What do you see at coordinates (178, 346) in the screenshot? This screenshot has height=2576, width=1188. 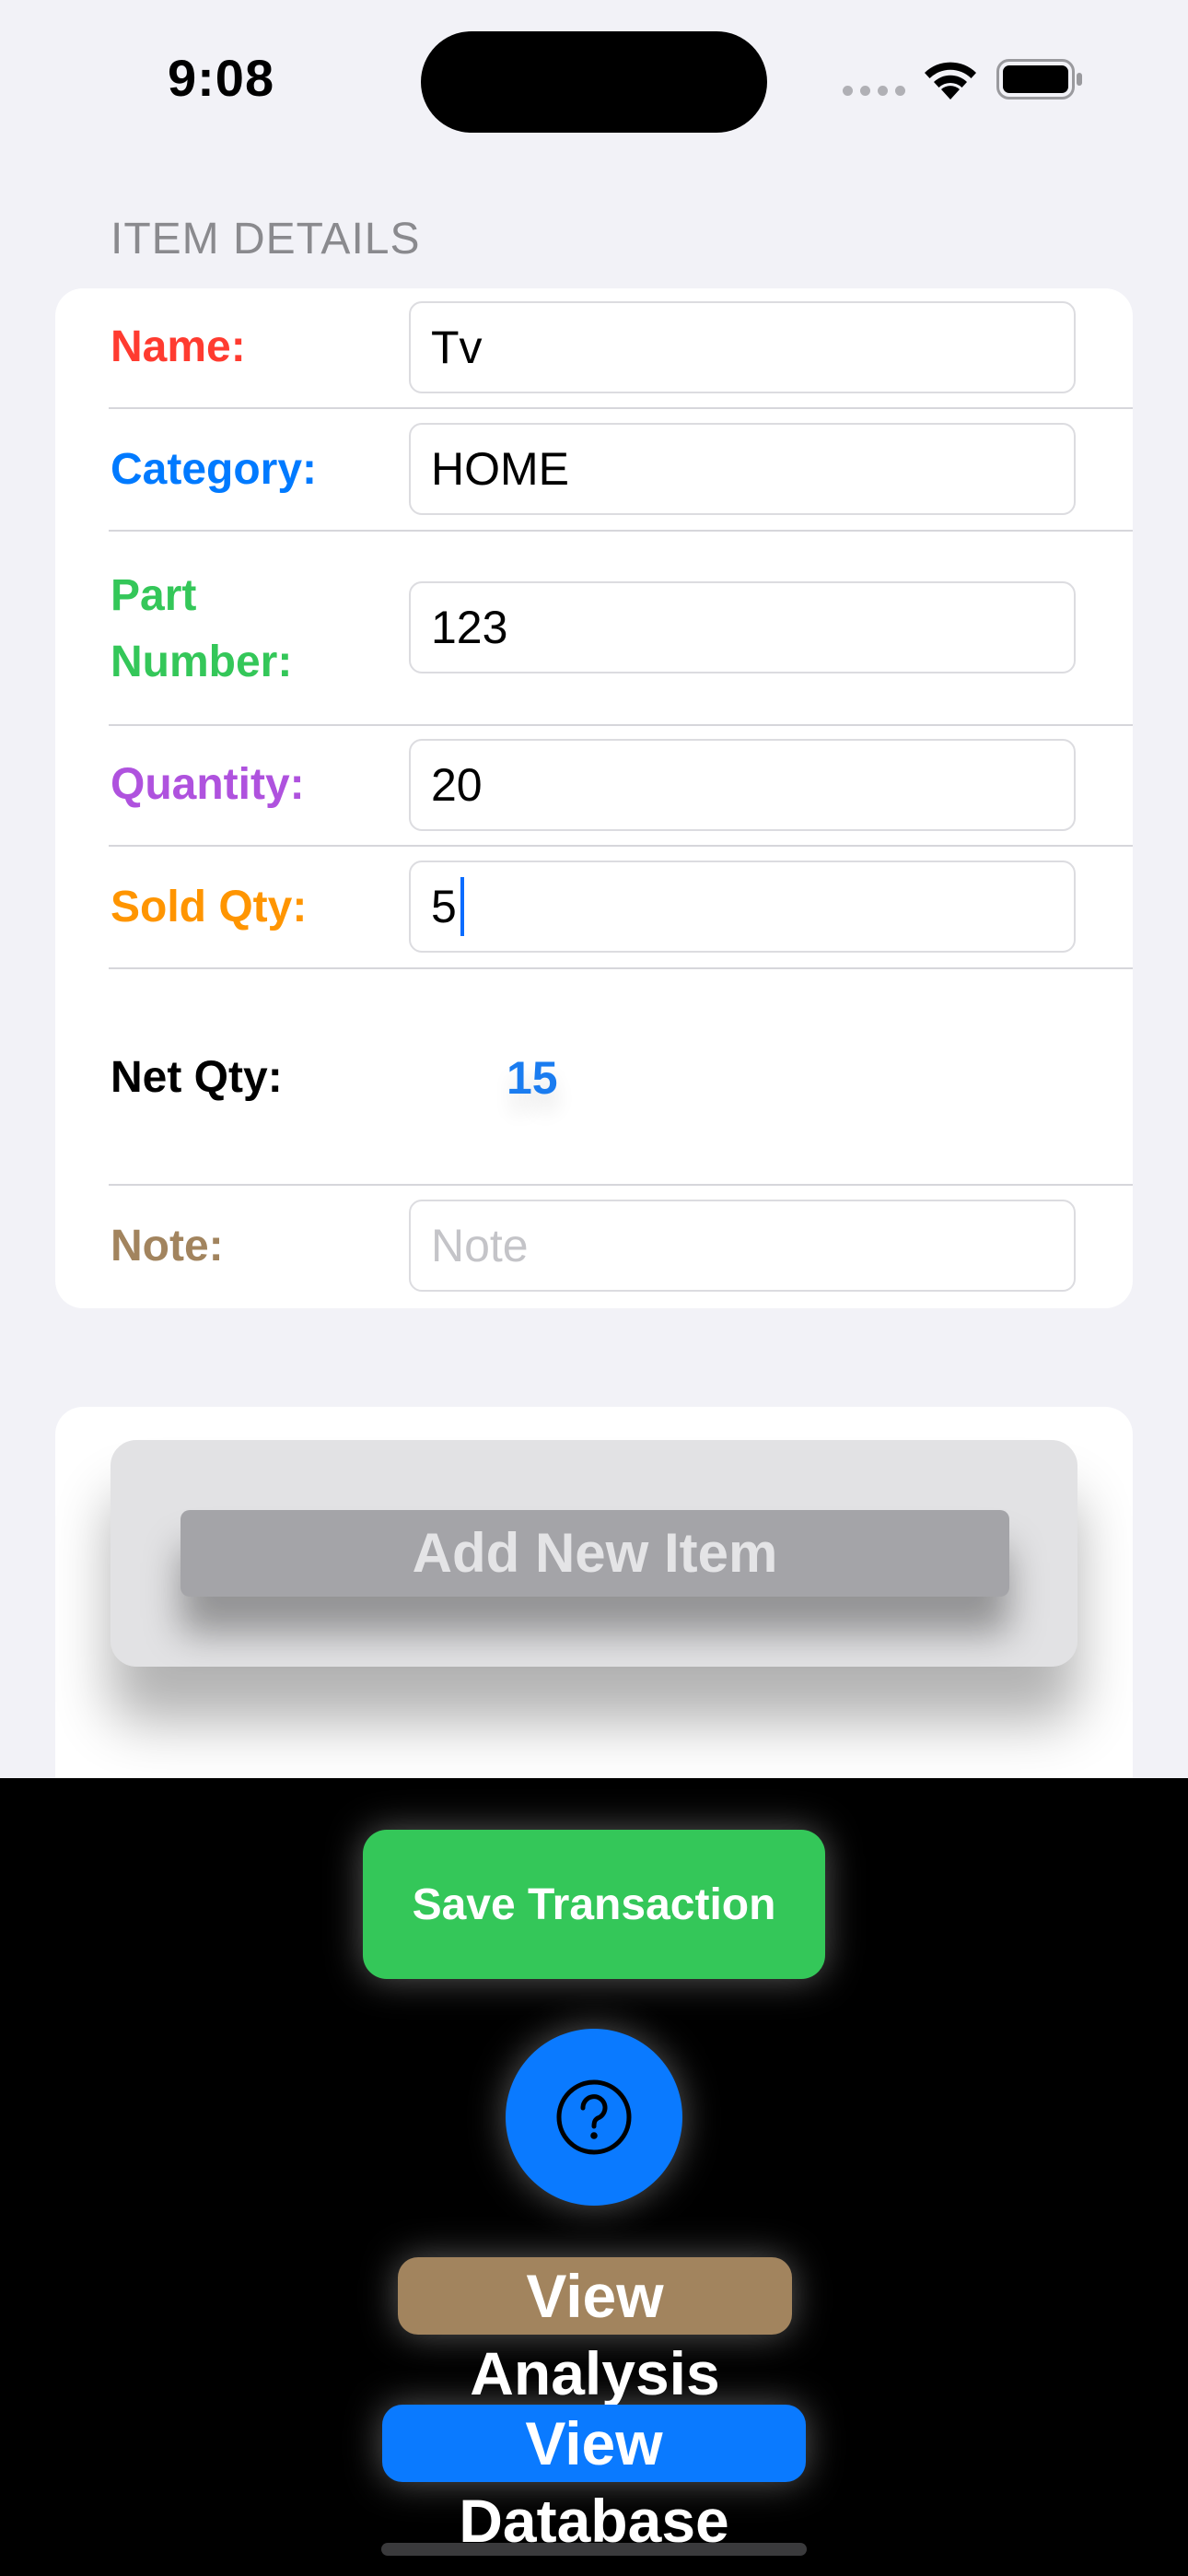 I see `name-label: Name:` at bounding box center [178, 346].